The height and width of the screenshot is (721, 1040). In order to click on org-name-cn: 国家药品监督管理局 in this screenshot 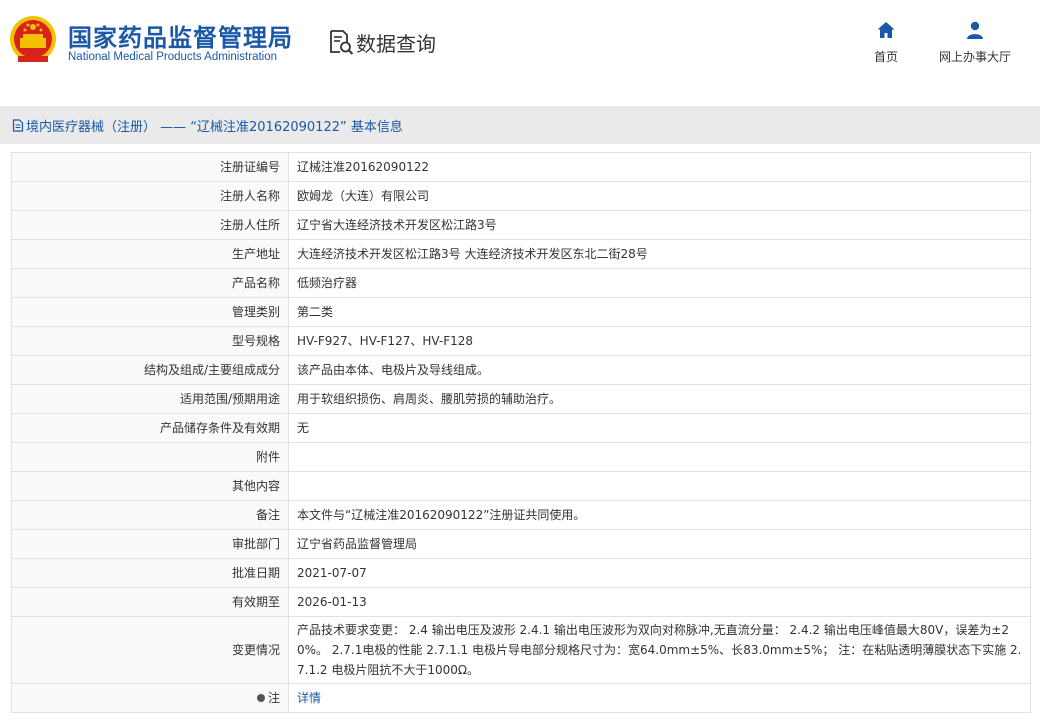, I will do `click(180, 38)`.